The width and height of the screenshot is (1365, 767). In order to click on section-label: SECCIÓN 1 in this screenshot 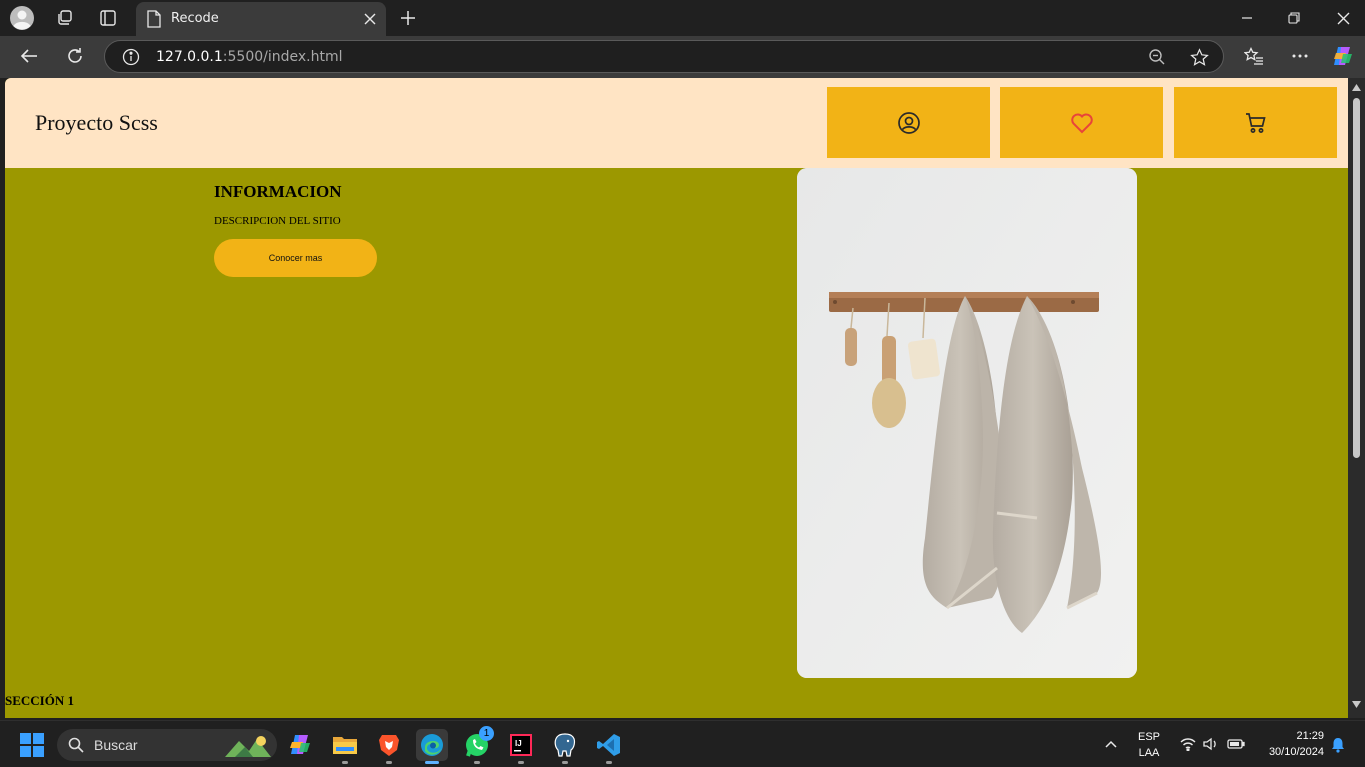, I will do `click(39, 700)`.